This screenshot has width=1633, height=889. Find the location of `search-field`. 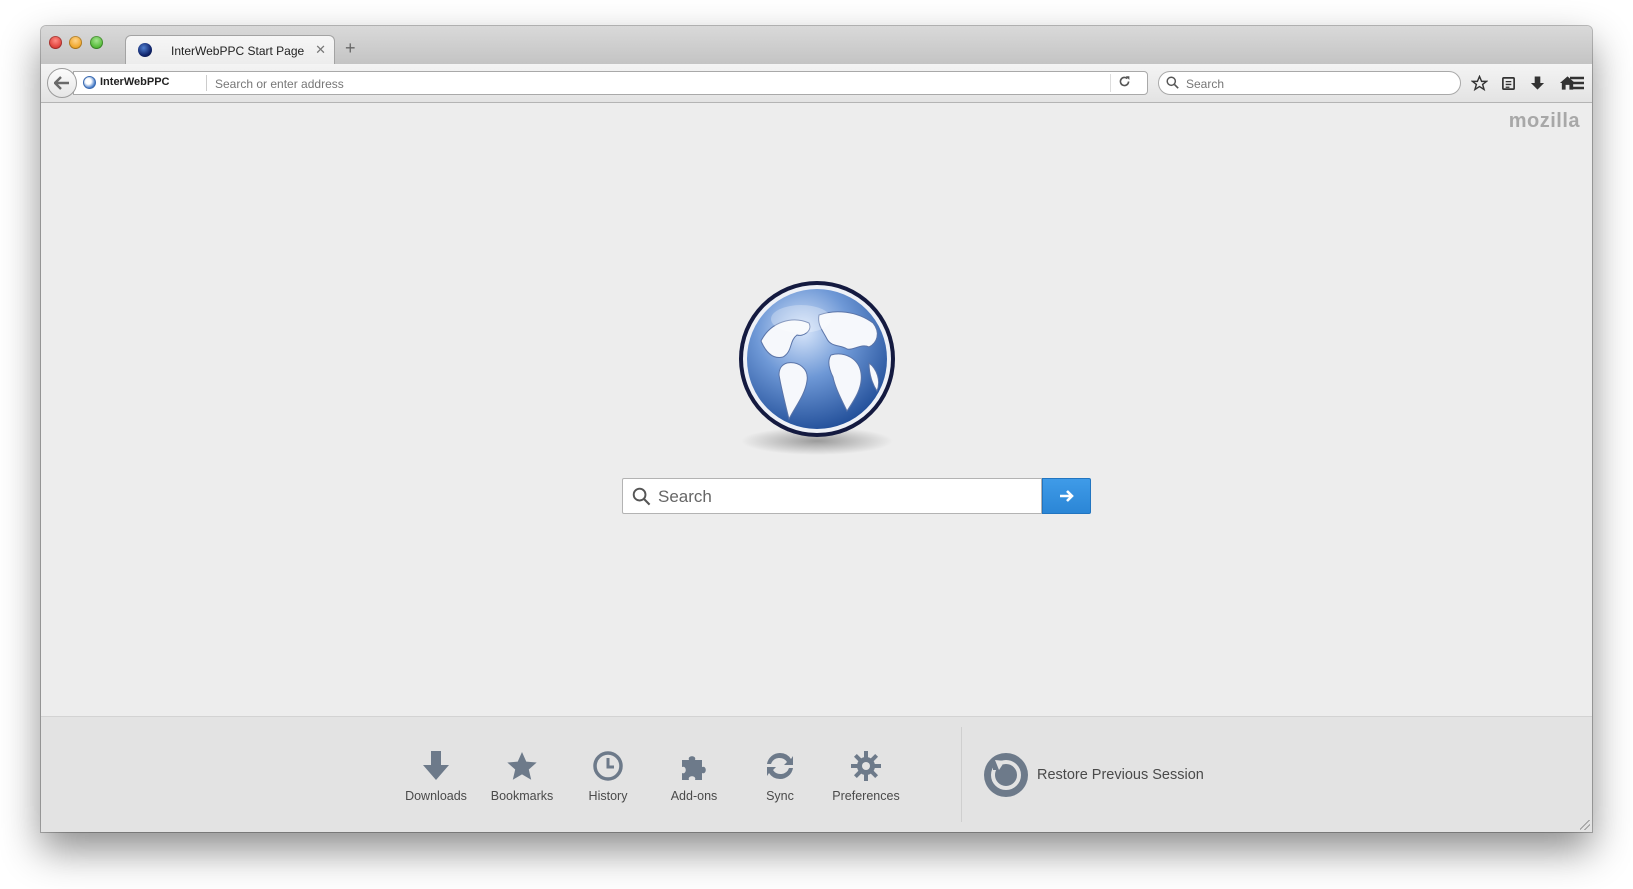

search-field is located at coordinates (832, 496).